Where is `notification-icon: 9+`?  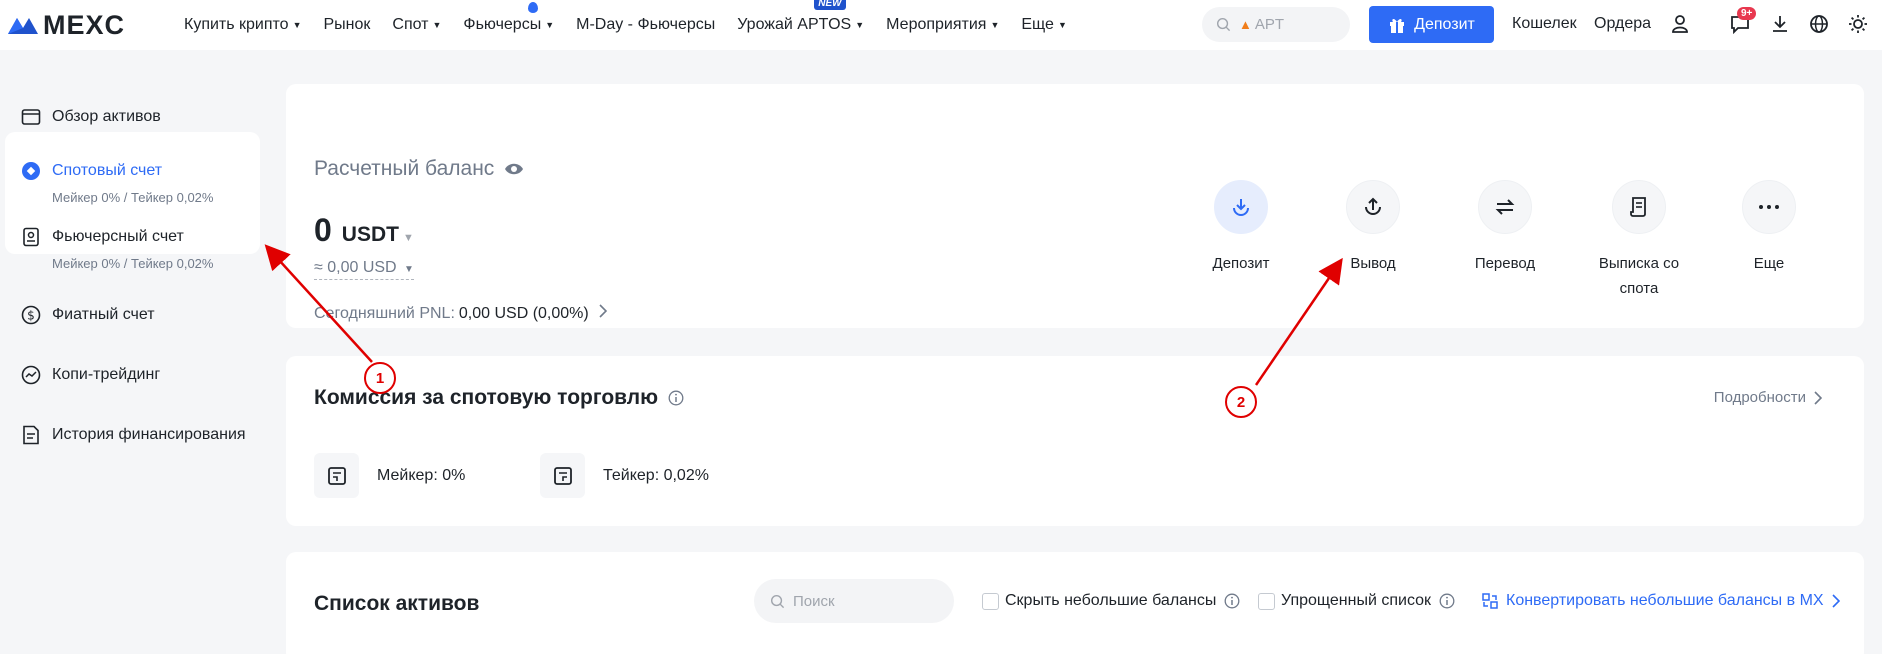 notification-icon: 9+ is located at coordinates (1742, 21).